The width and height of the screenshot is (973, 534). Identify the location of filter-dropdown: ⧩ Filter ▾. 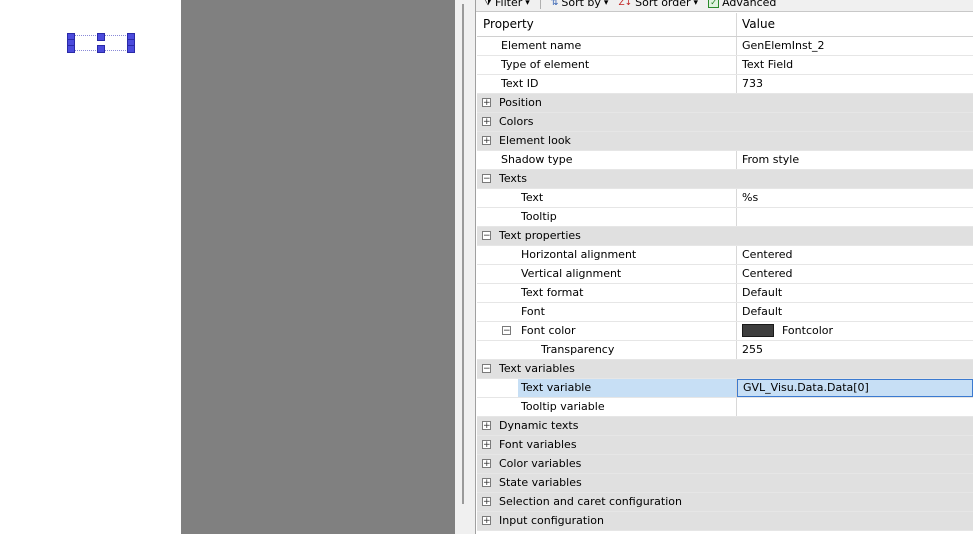
(507, 4).